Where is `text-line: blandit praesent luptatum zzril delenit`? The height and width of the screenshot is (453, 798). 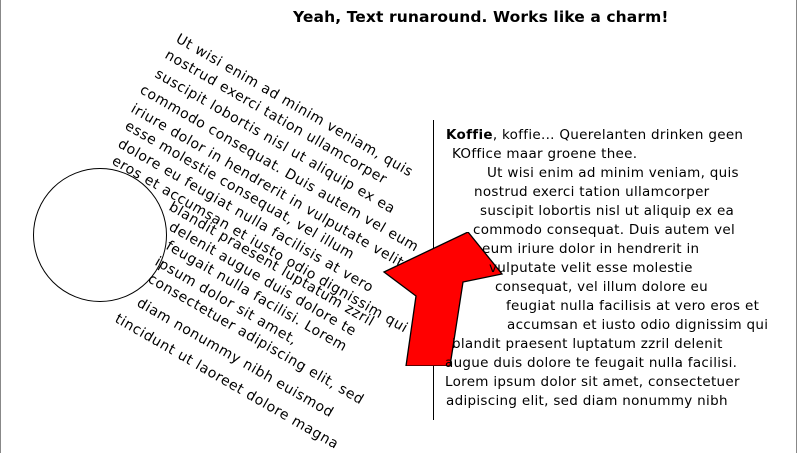 text-line: blandit praesent luptatum zzril delenit is located at coordinates (587, 344).